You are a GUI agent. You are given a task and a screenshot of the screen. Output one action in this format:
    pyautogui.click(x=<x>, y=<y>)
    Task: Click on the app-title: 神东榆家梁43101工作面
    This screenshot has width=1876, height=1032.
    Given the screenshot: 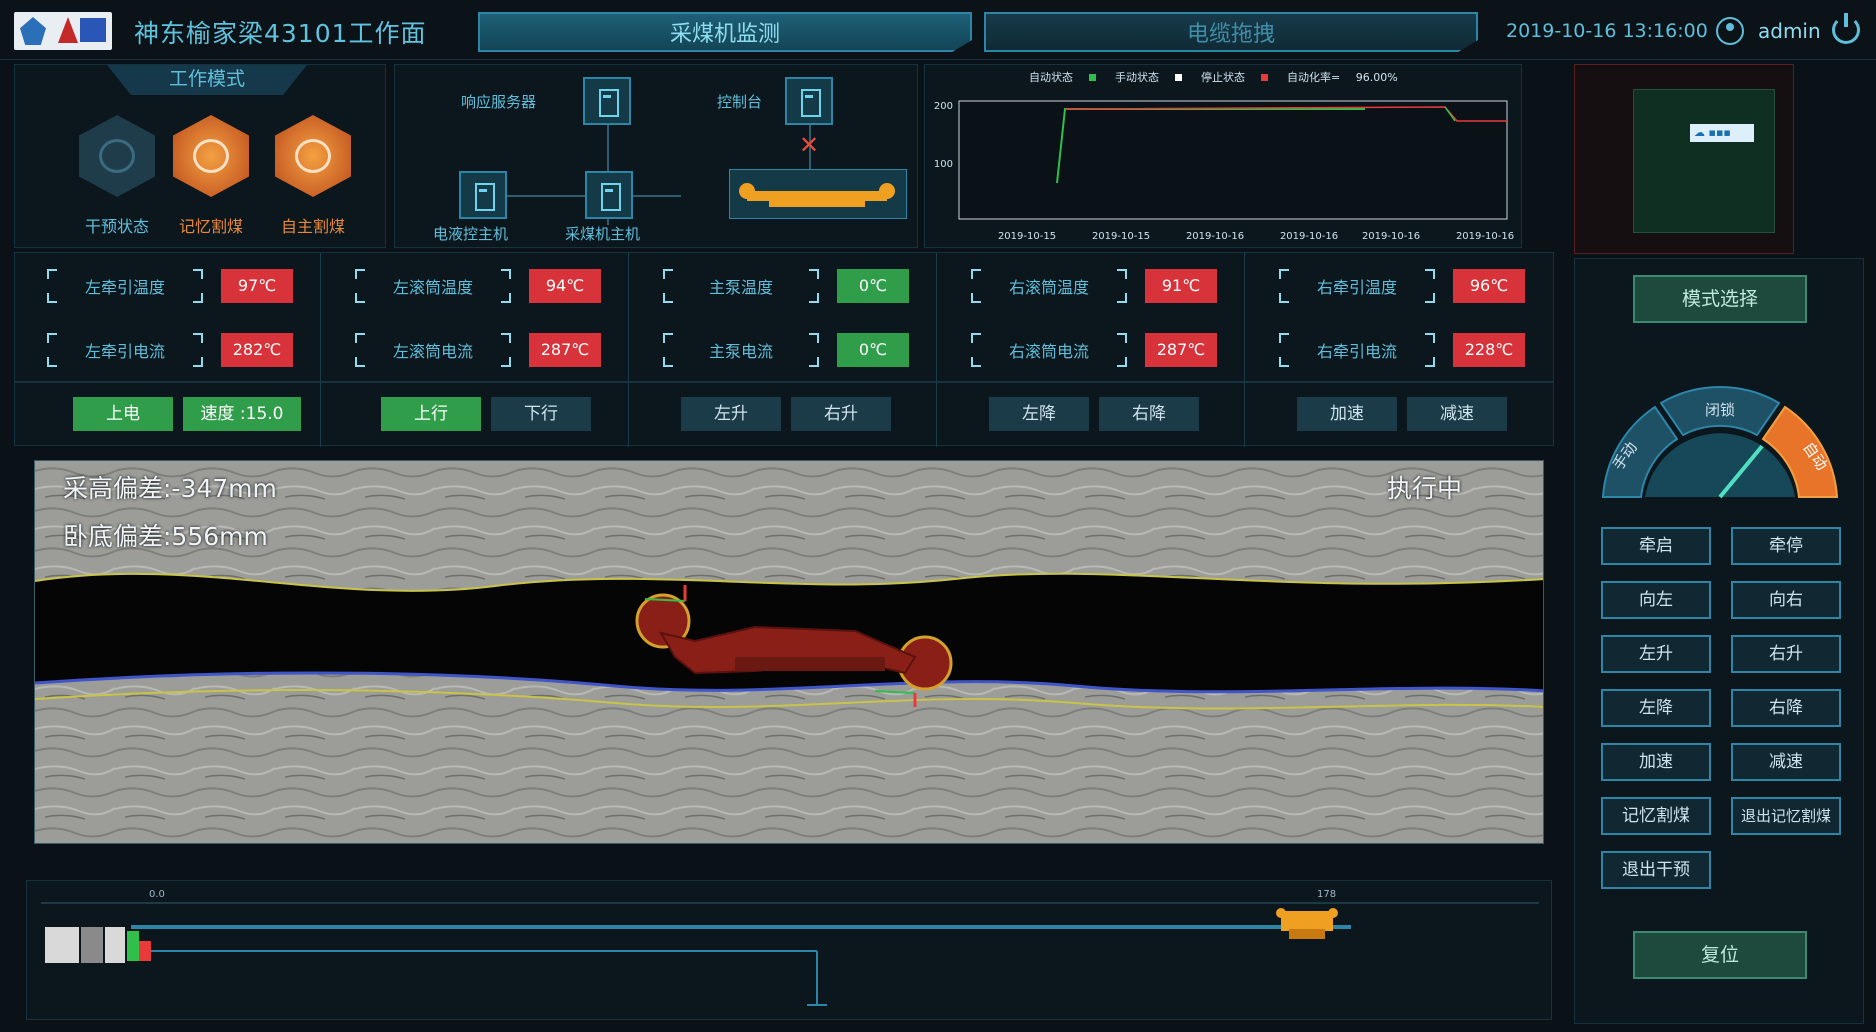 What is the action you would take?
    pyautogui.click(x=280, y=33)
    